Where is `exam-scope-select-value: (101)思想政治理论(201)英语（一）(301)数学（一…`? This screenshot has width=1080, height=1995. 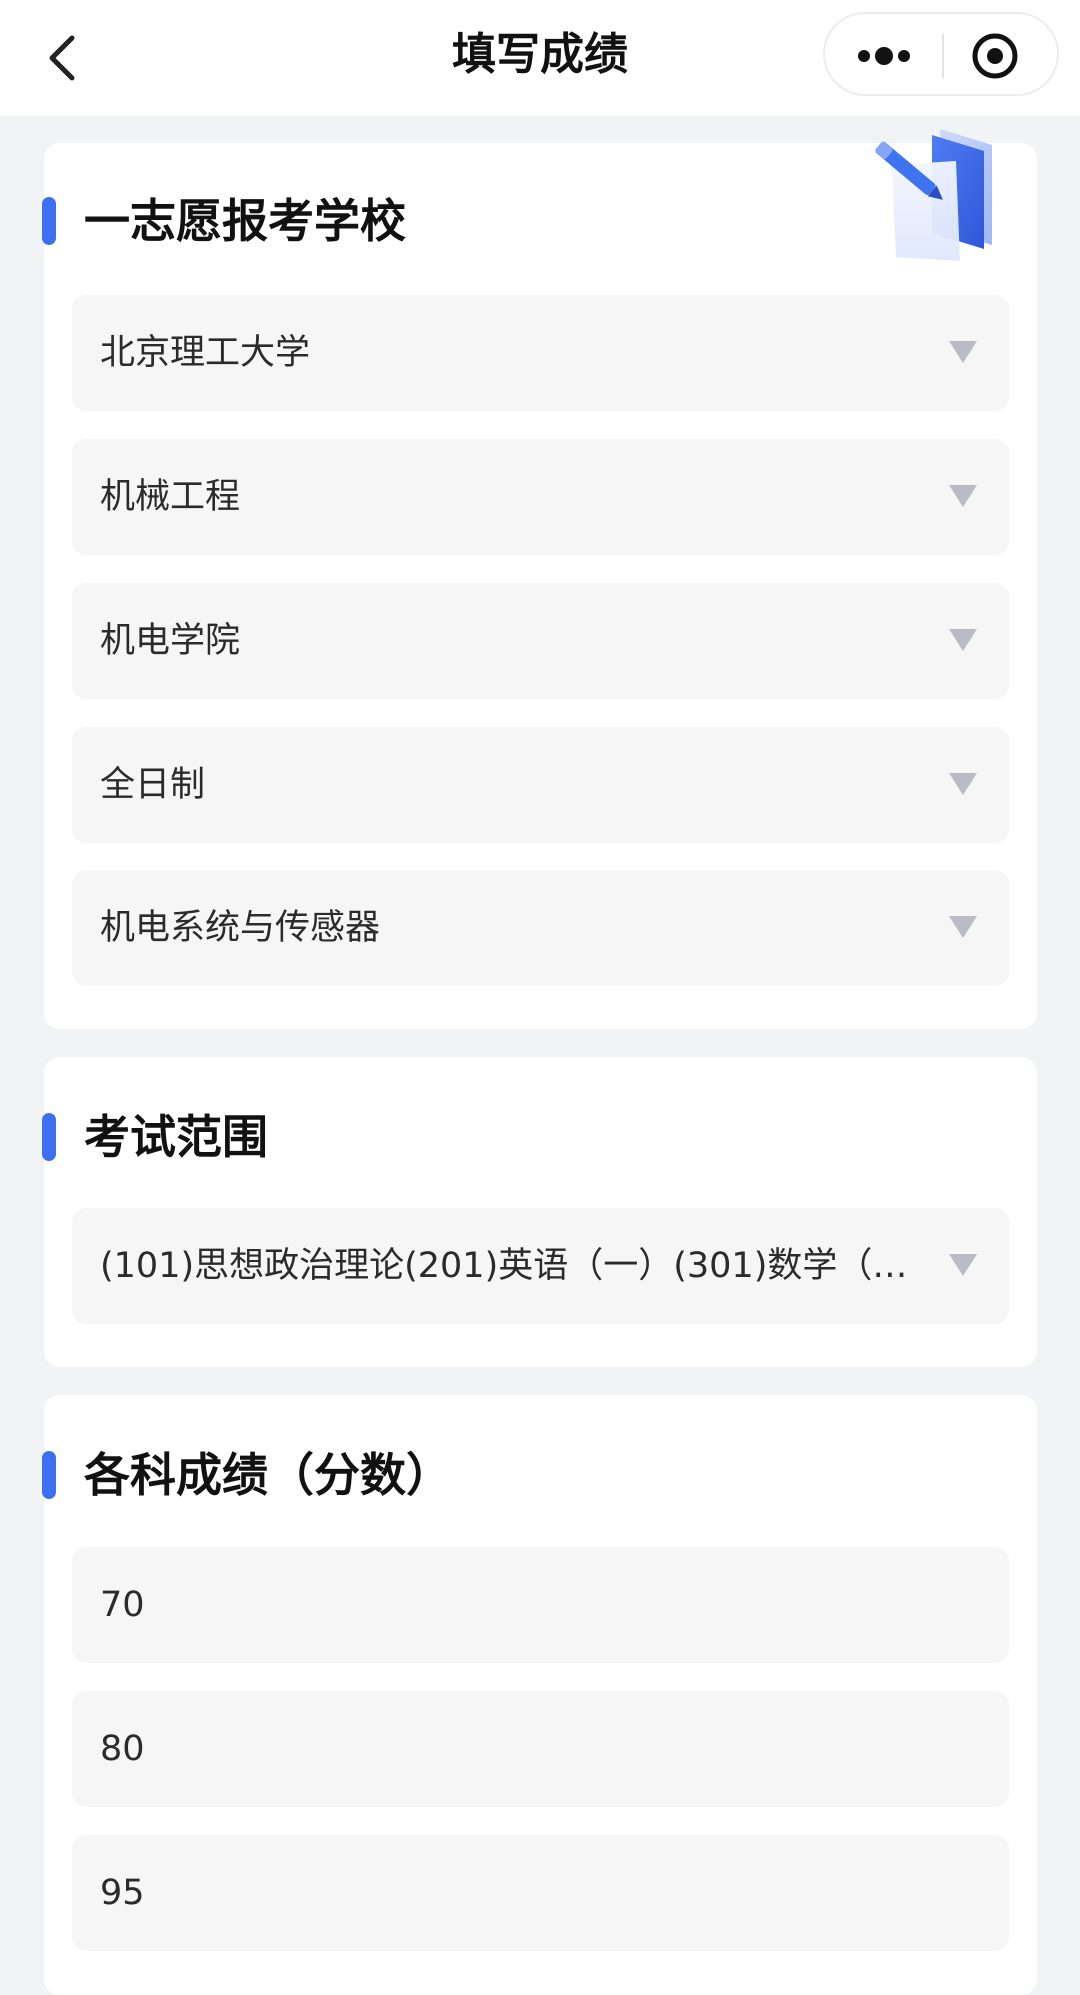
exam-scope-select-value: (101)思想政治理论(201)英语（一）(301)数学（一… is located at coordinates (520, 1266).